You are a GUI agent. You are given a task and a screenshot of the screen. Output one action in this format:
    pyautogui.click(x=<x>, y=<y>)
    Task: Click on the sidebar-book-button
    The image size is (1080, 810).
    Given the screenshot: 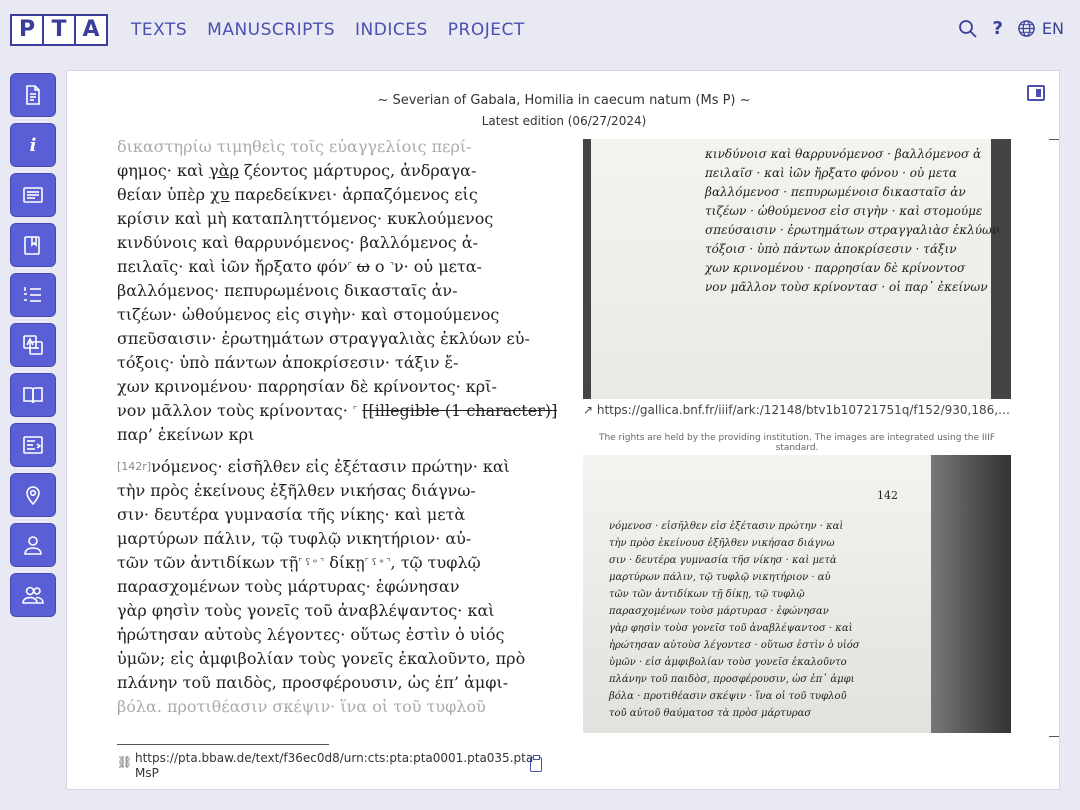 What is the action you would take?
    pyautogui.click(x=33, y=395)
    